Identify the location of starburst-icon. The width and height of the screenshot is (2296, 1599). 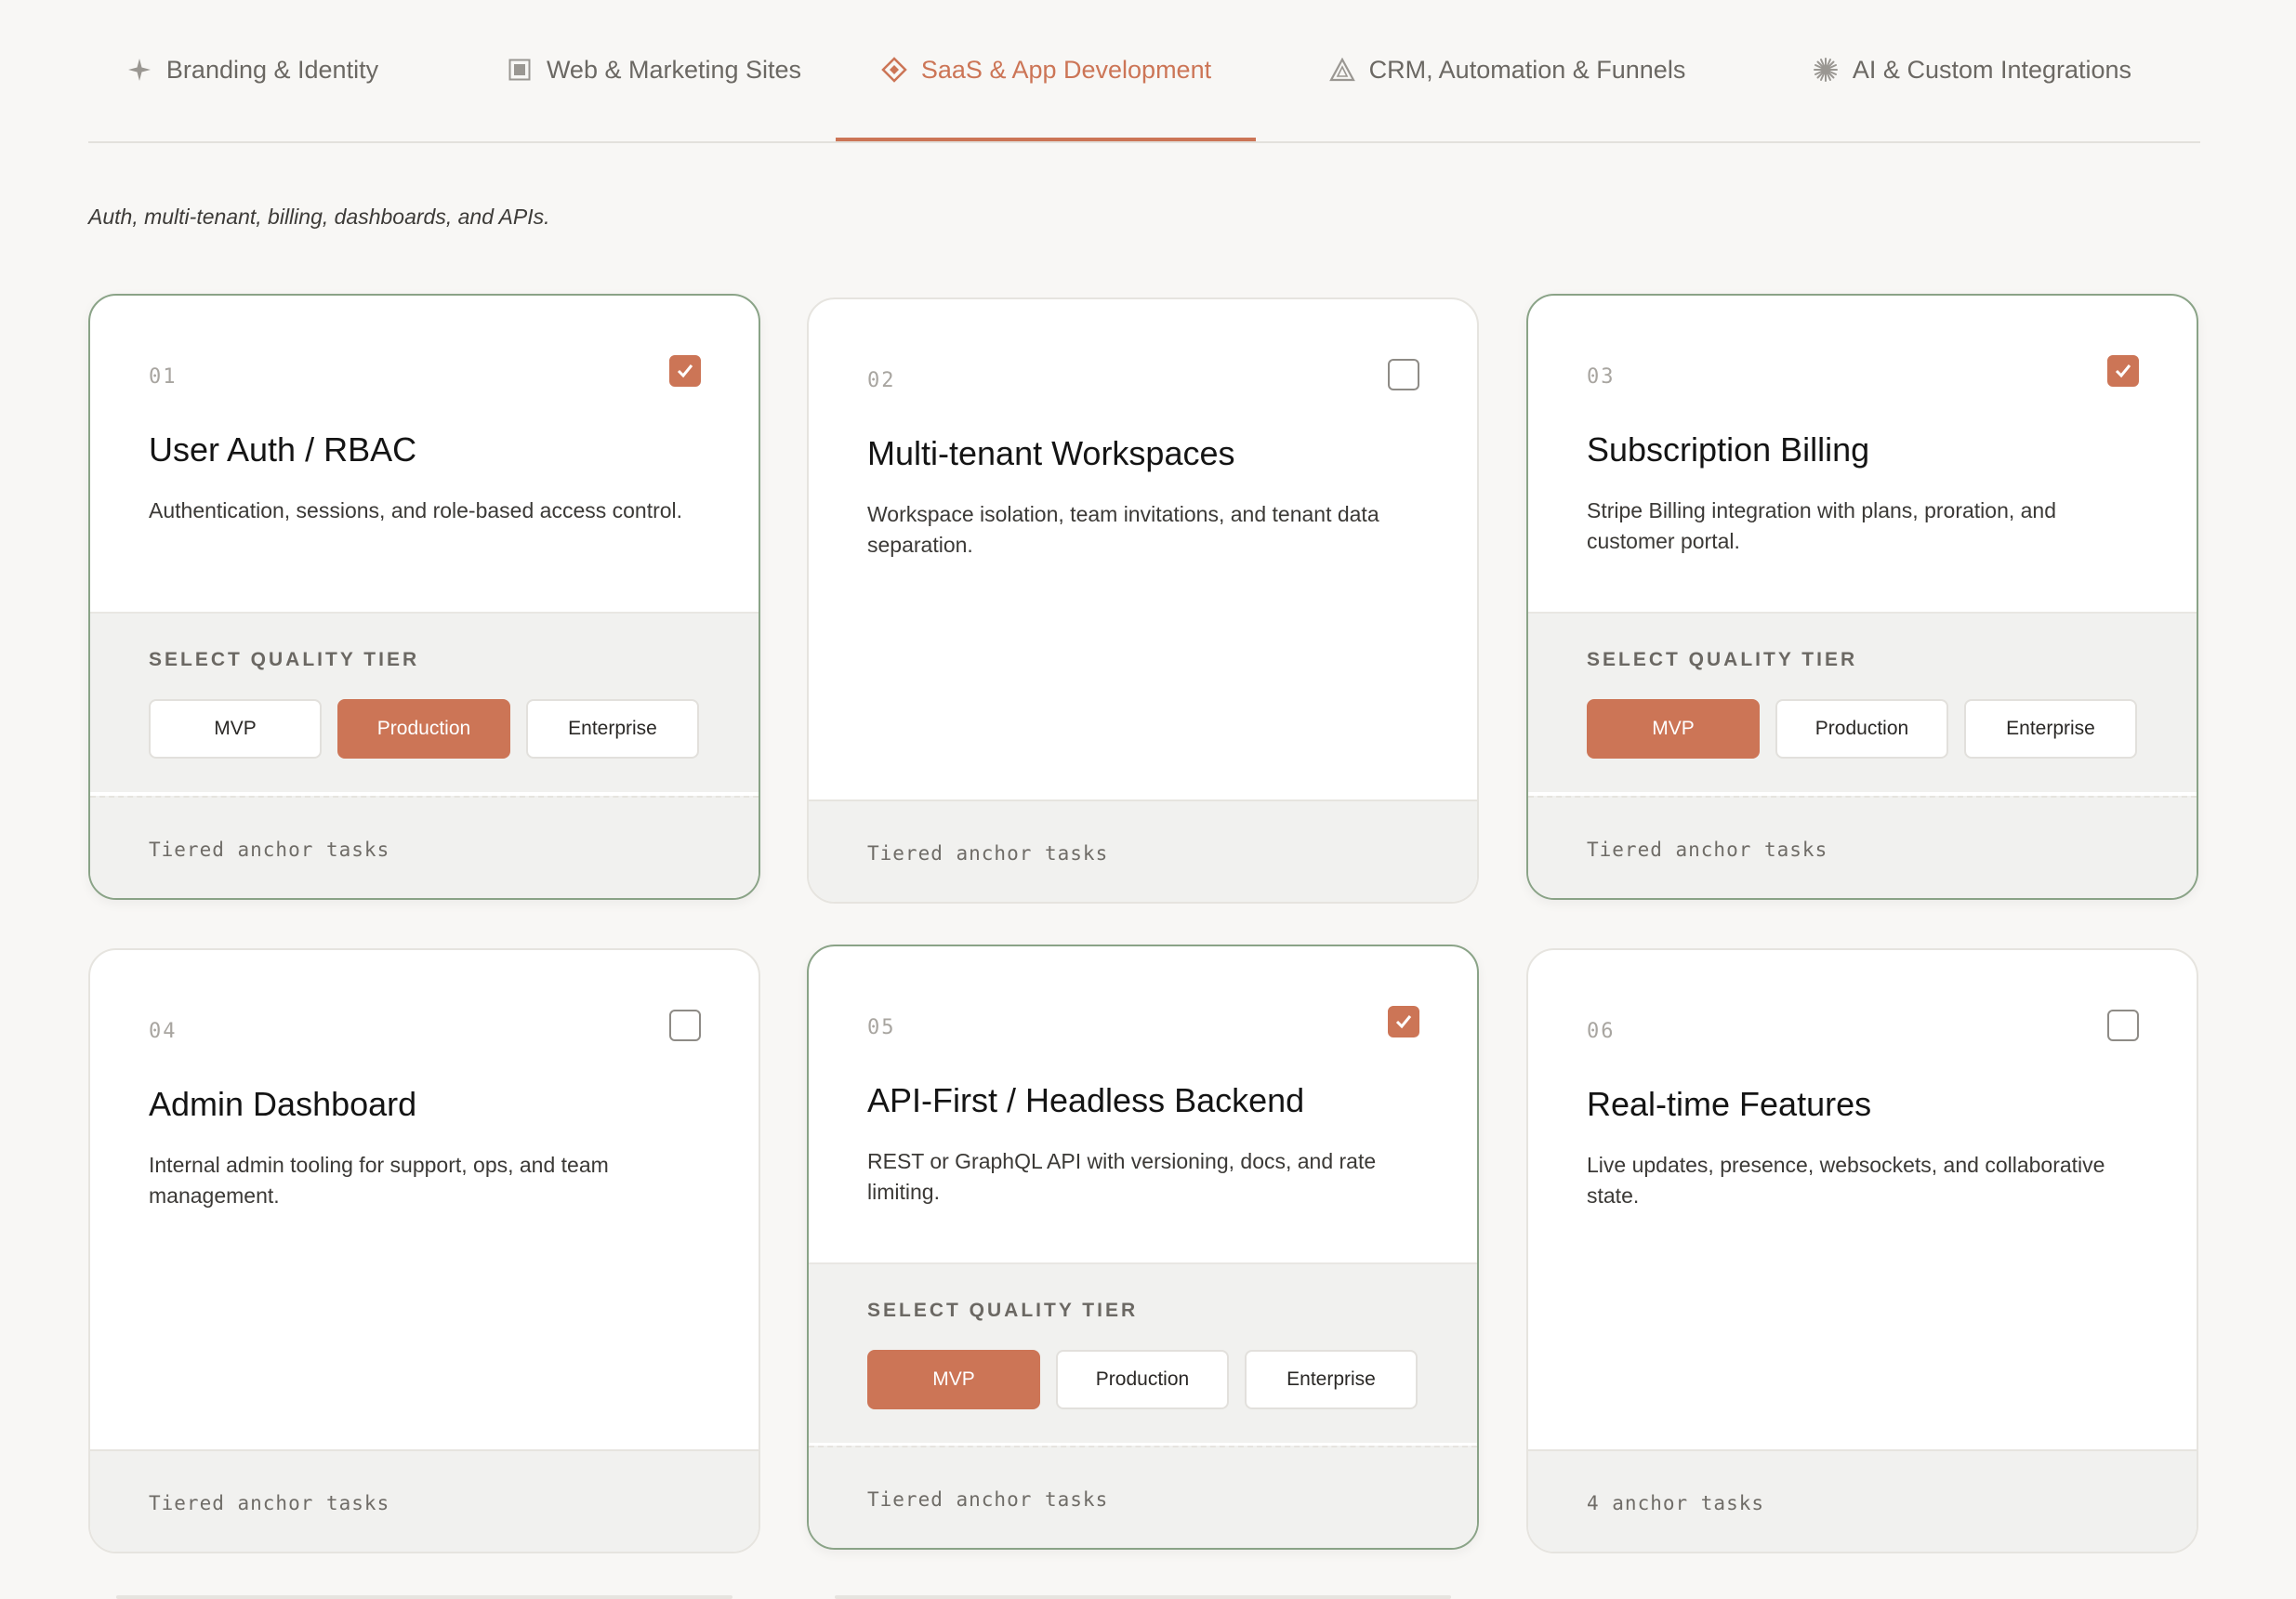
(1826, 70).